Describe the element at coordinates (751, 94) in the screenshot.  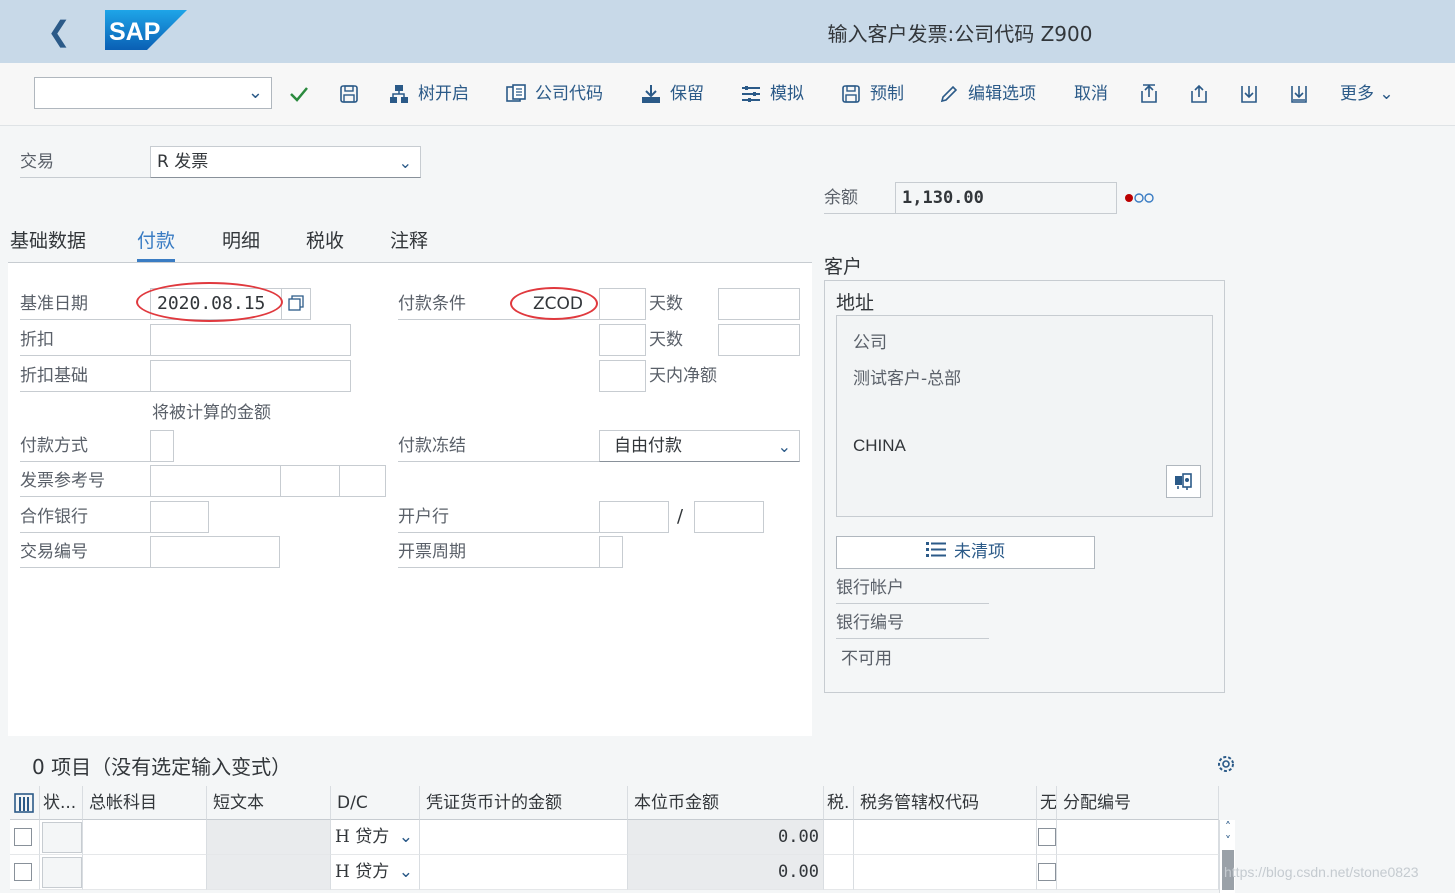
I see `simulate-icon` at that location.